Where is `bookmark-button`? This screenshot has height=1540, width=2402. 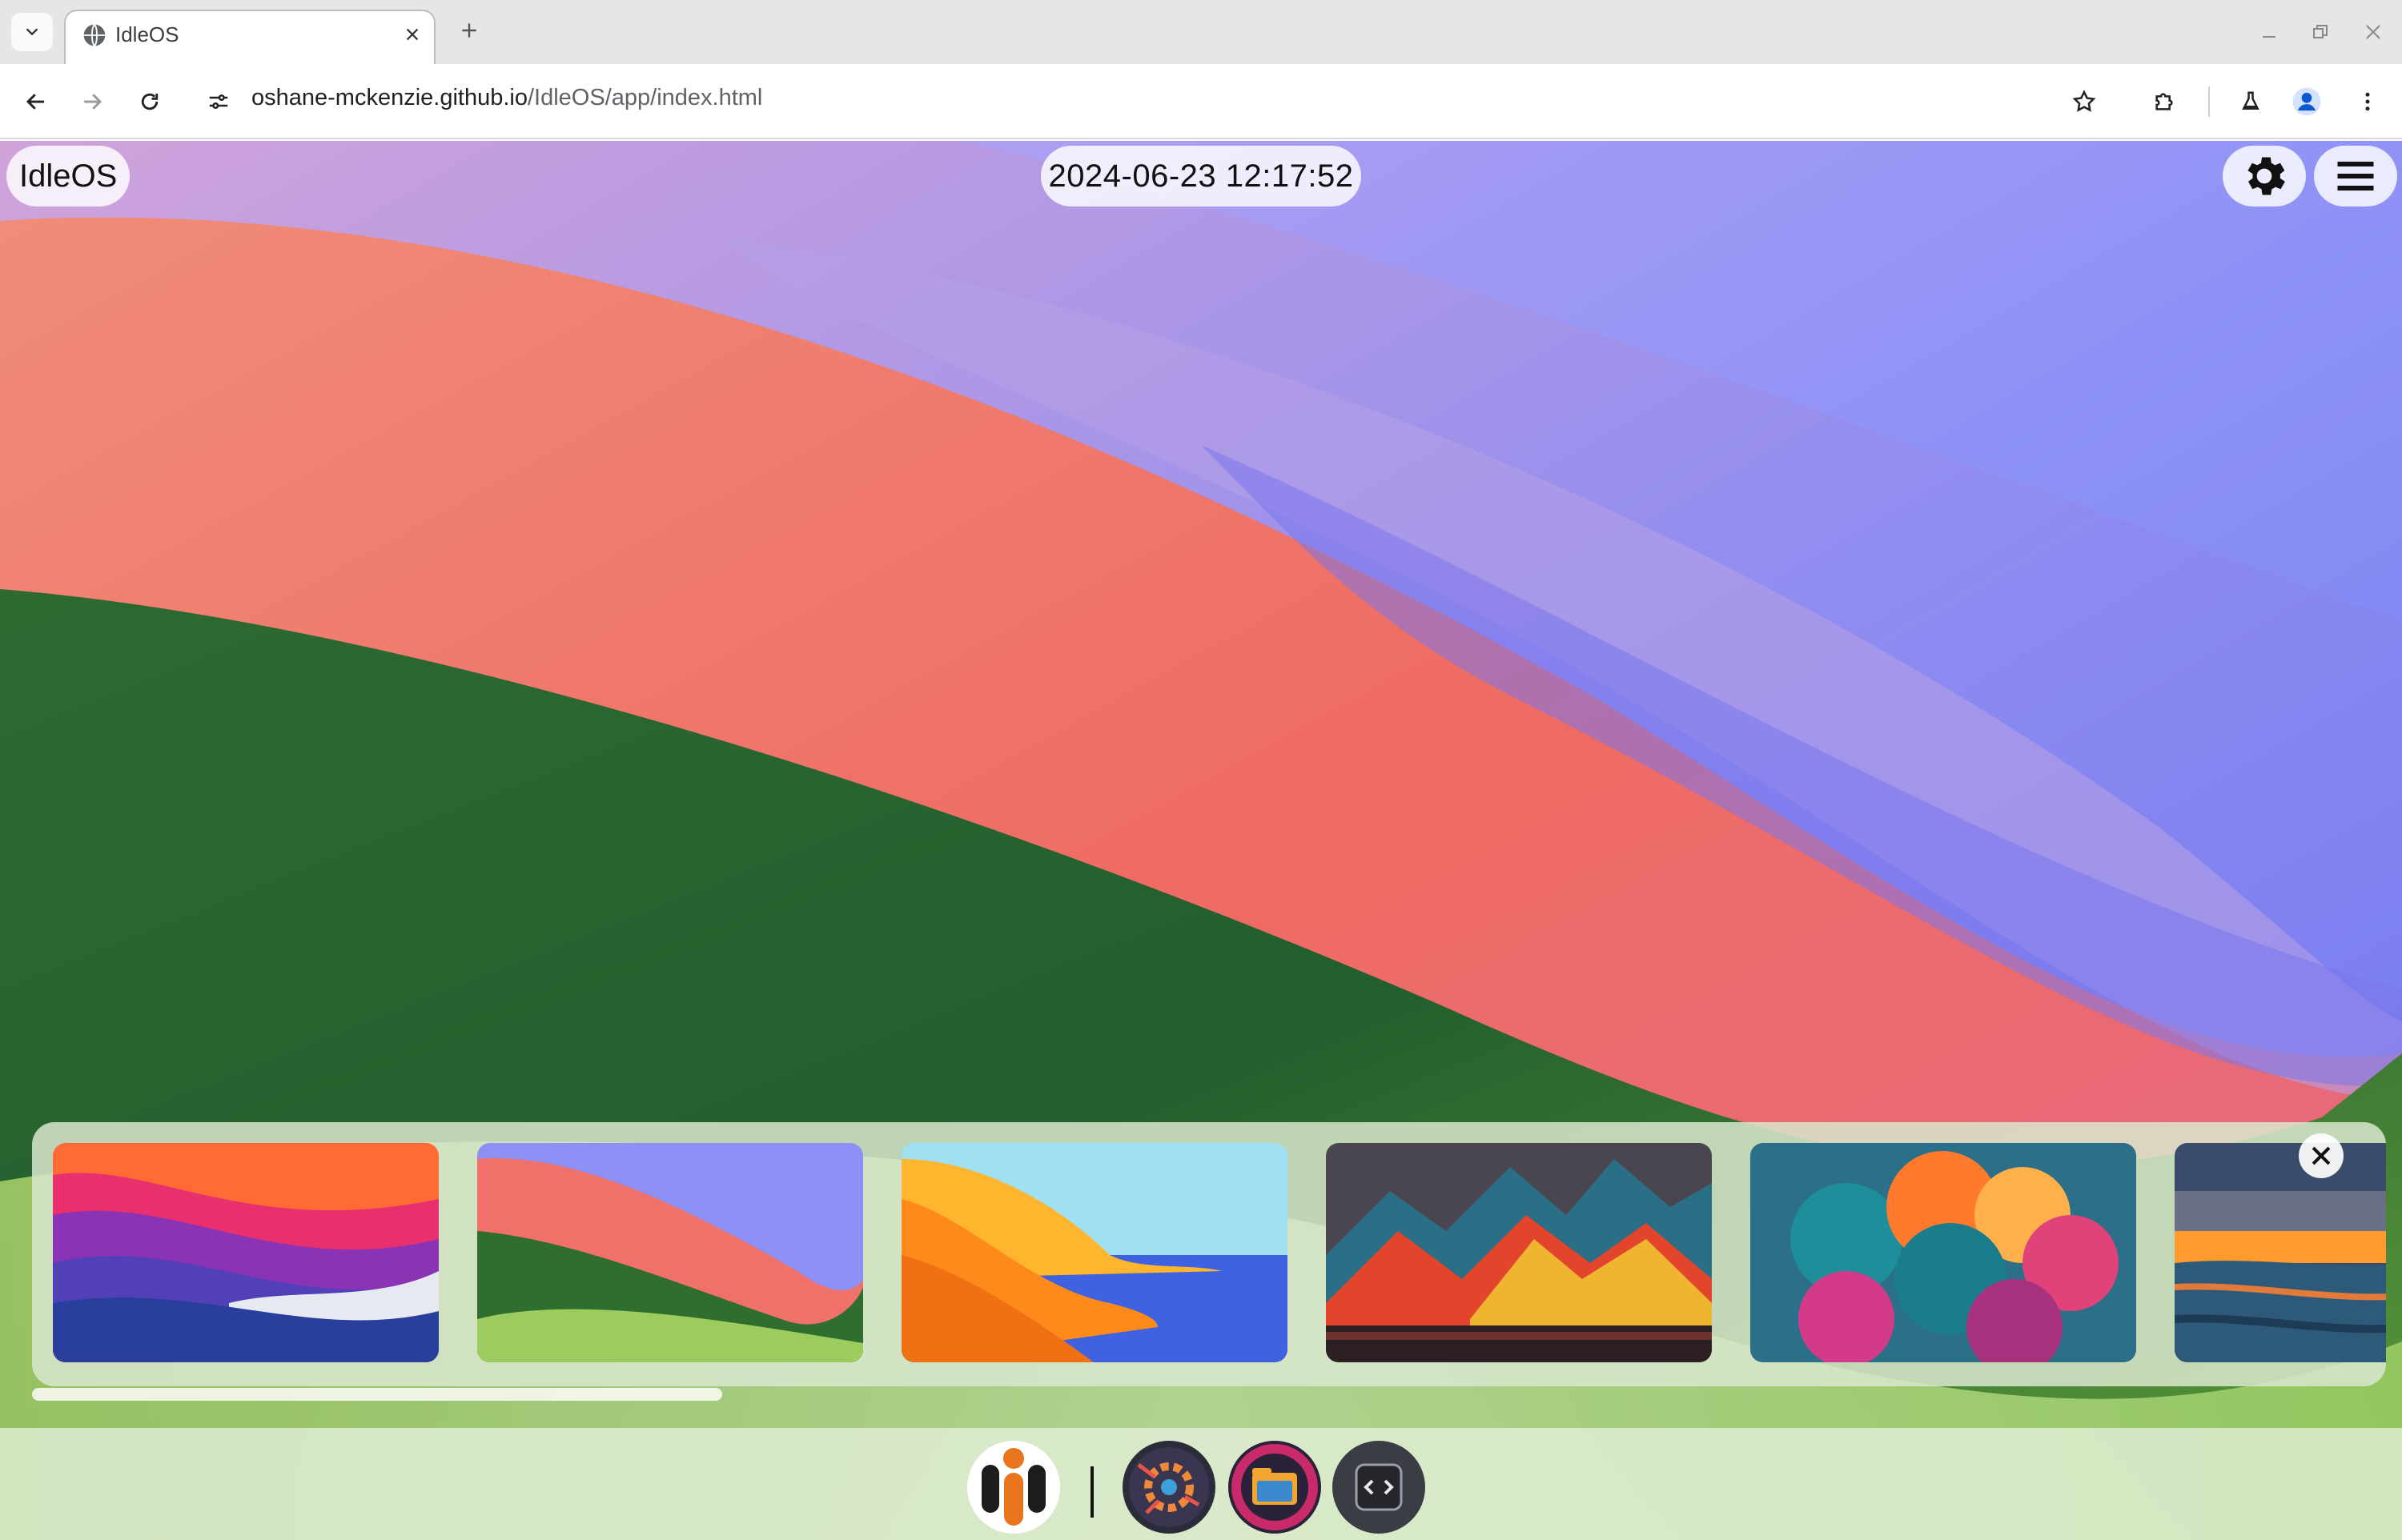
bookmark-button is located at coordinates (2084, 102).